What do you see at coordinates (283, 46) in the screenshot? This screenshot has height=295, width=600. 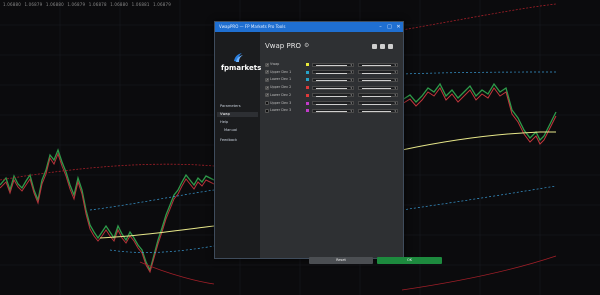 I see `panel-title: Vwap PRO` at bounding box center [283, 46].